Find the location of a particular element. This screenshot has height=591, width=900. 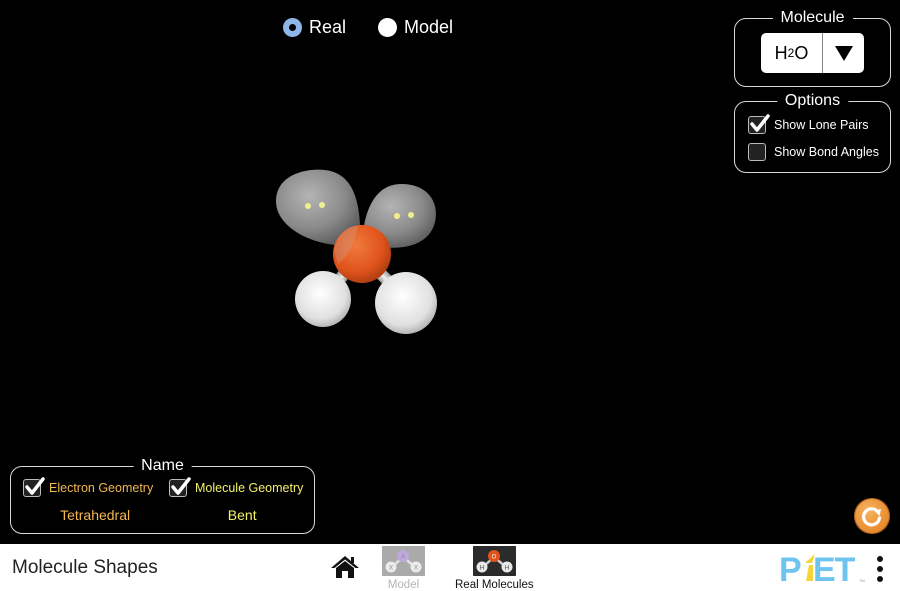

molecule-geometry-column: Molecule Geometry Bent is located at coordinates (236, 500).